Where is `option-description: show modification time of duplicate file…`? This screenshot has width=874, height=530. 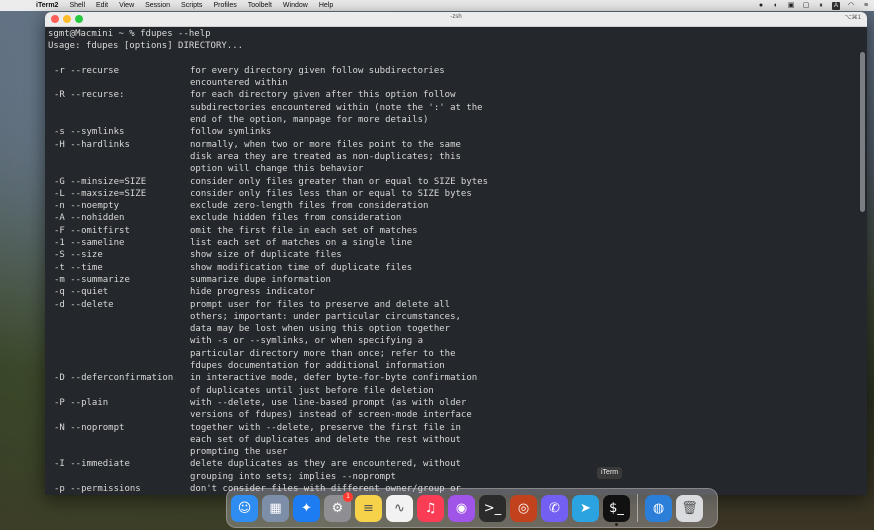
option-description: show modification time of duplicate file… is located at coordinates (301, 267).